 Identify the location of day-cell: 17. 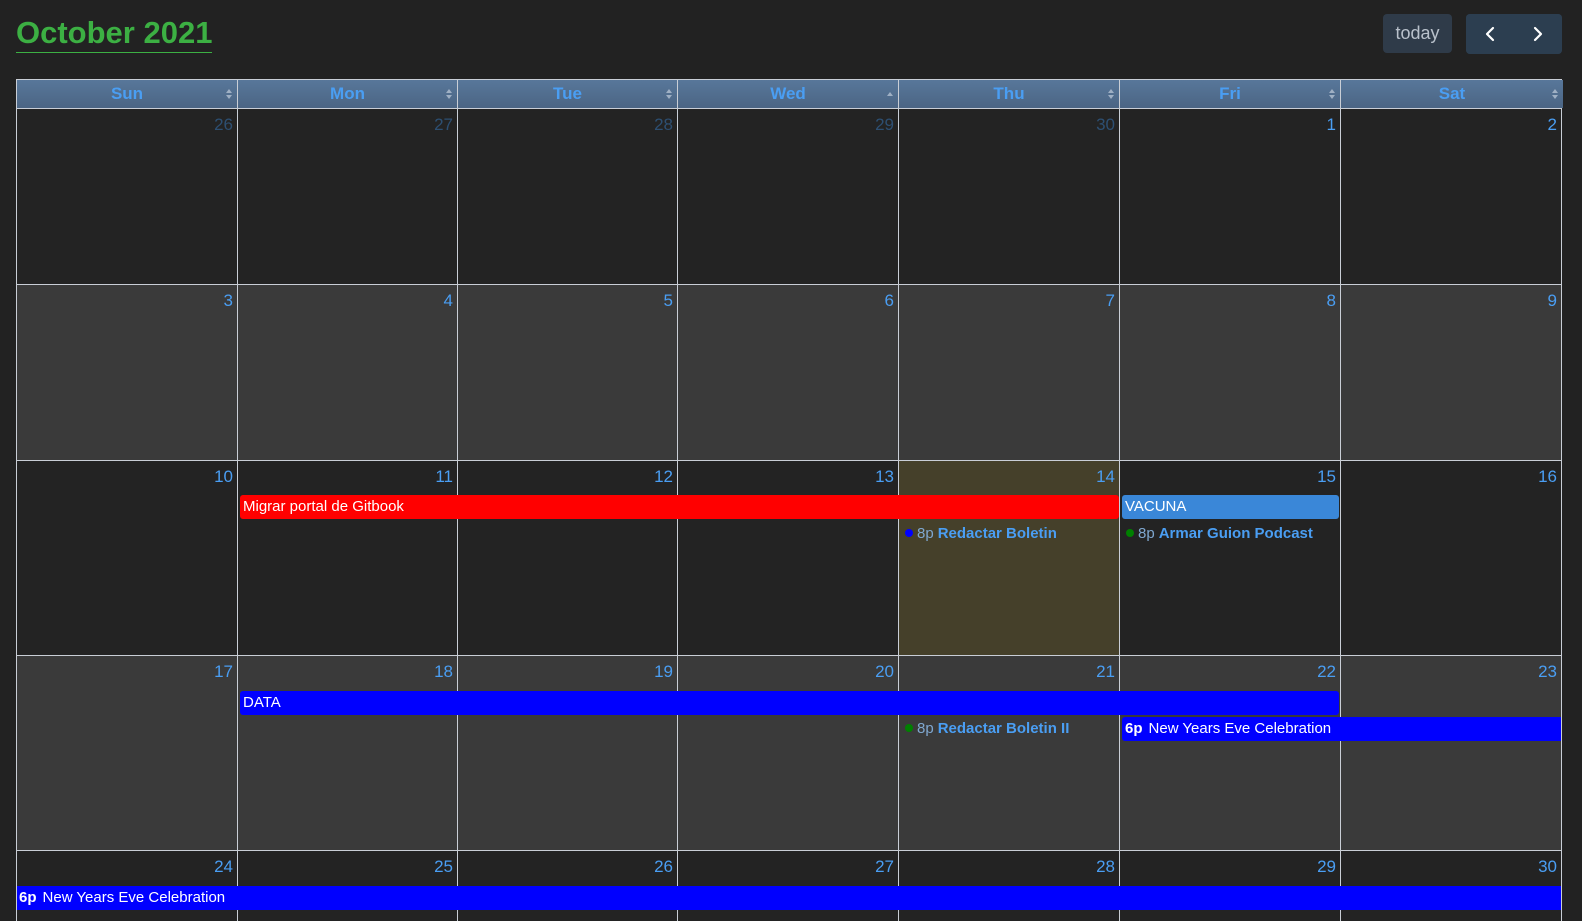
(127, 753).